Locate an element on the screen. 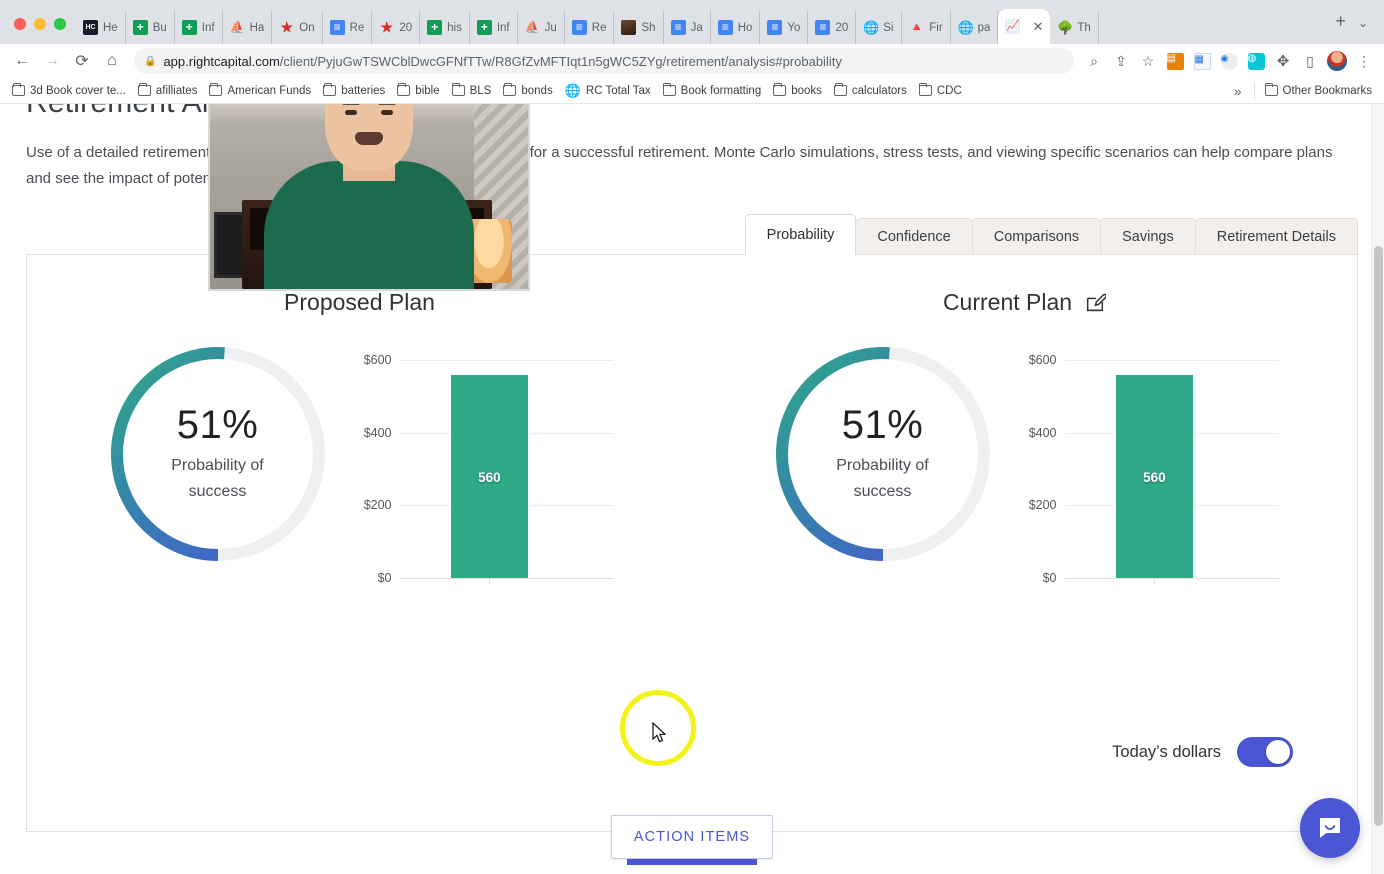 This screenshot has width=1384, height=874. todays-dollars-toggle is located at coordinates (1265, 752).